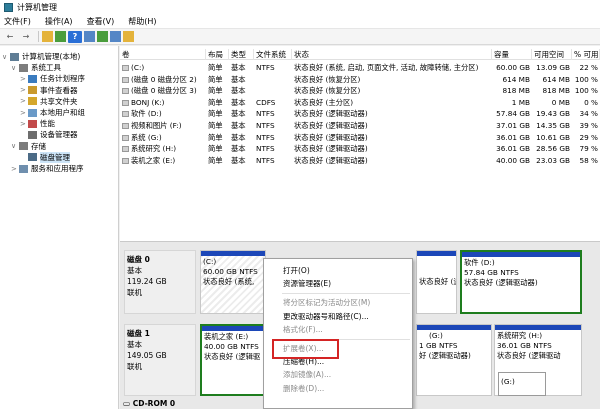  Describe the element at coordinates (512, 54) in the screenshot. I see `column-header-capacity: 容量` at that location.